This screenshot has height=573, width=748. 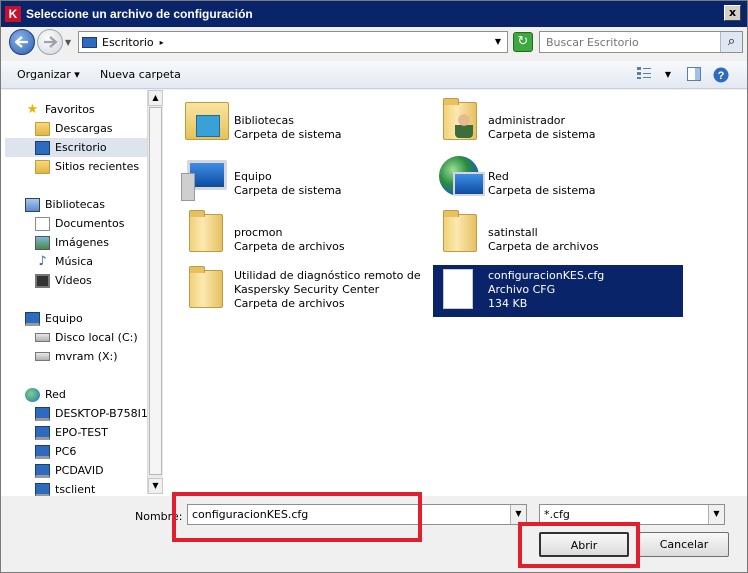 I want to click on nav-item-escritorio: Escritorio, so click(x=76, y=147).